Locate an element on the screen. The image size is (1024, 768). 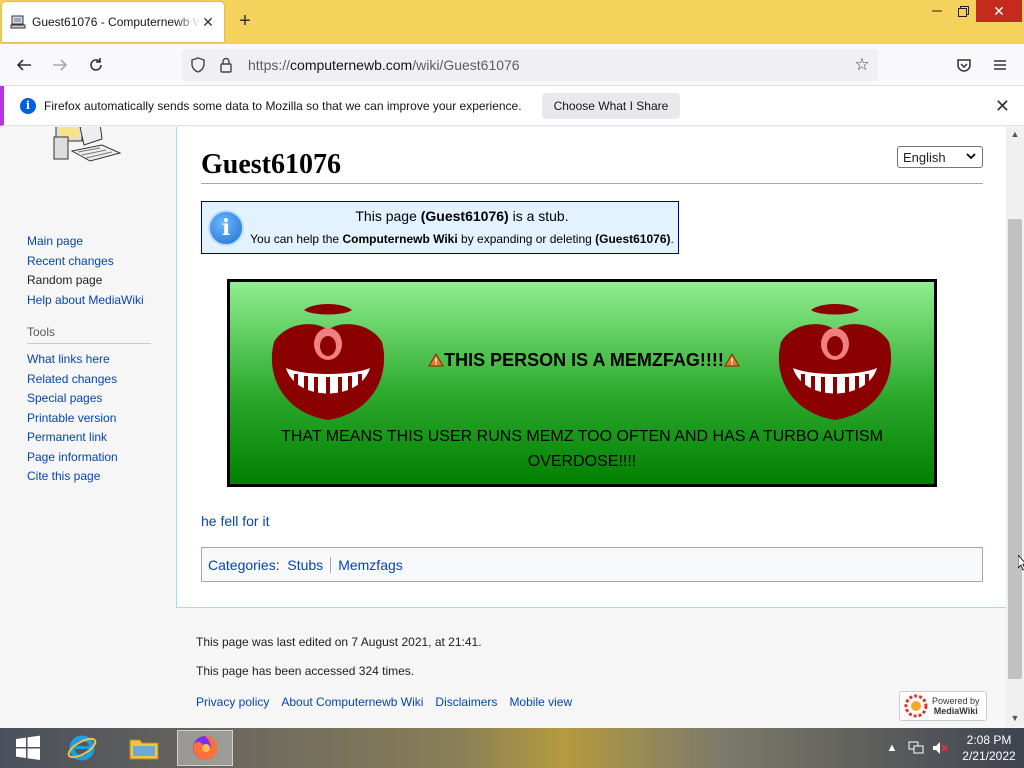
internet-explorer-taskbar-button is located at coordinates (82, 748).